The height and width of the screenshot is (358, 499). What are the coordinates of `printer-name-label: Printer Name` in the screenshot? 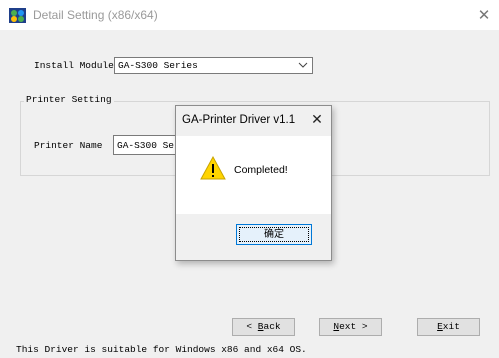 It's located at (68, 145).